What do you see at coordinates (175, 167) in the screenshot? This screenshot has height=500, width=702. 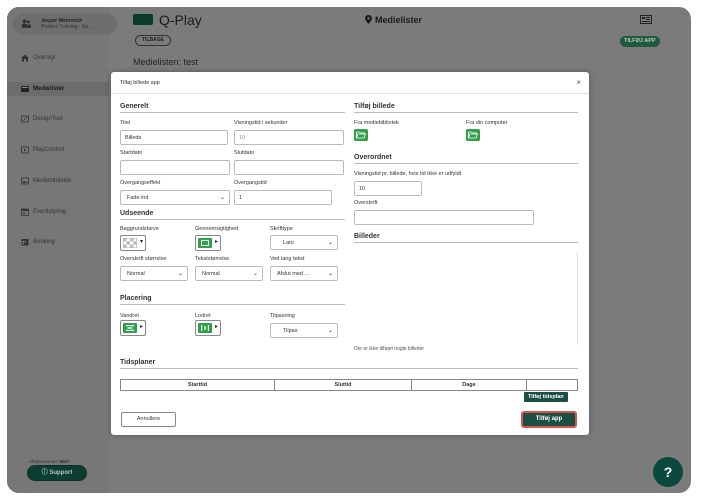 I see `startdato-input` at bounding box center [175, 167].